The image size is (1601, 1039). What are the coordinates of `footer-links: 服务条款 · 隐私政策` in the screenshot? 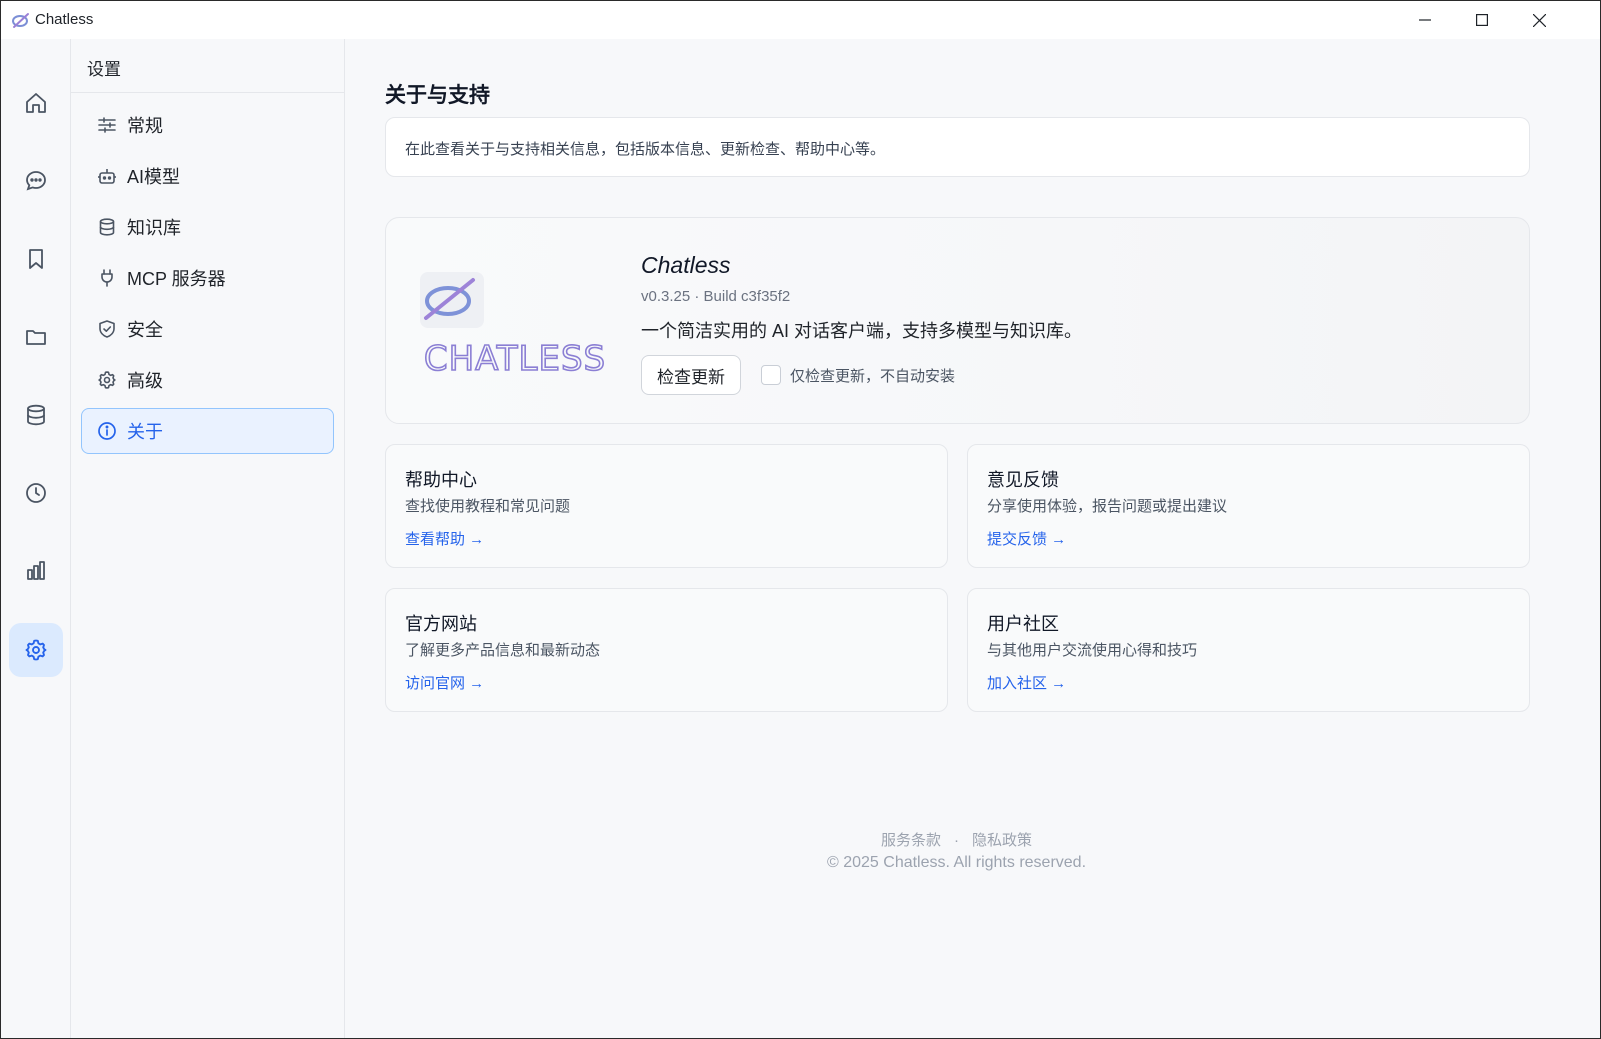 It's located at (956, 839).